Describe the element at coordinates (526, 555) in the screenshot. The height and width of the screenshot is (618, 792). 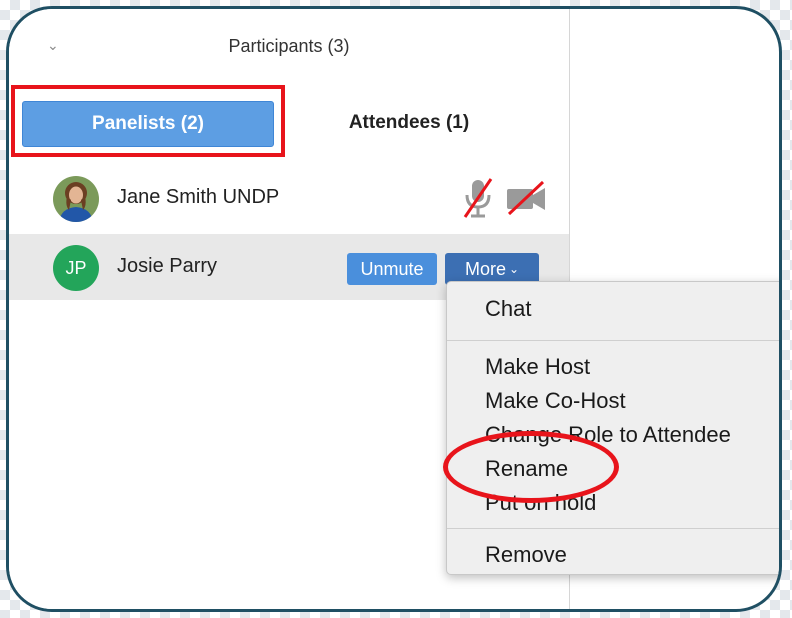
I see `menu-item-remove: Remove` at that location.